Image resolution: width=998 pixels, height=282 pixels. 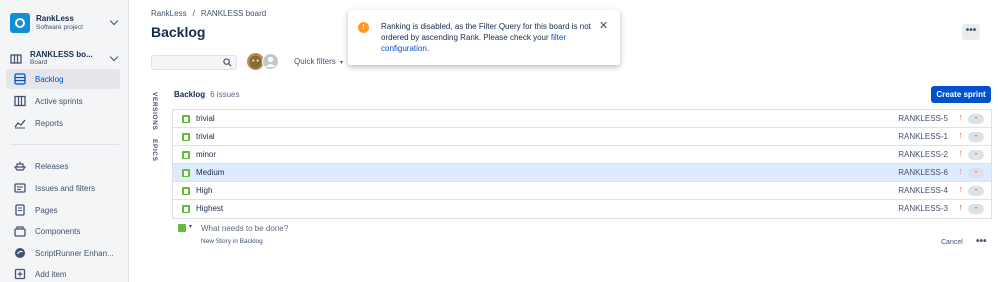 I want to click on sidebar-item-reports: Reports, so click(x=63, y=123).